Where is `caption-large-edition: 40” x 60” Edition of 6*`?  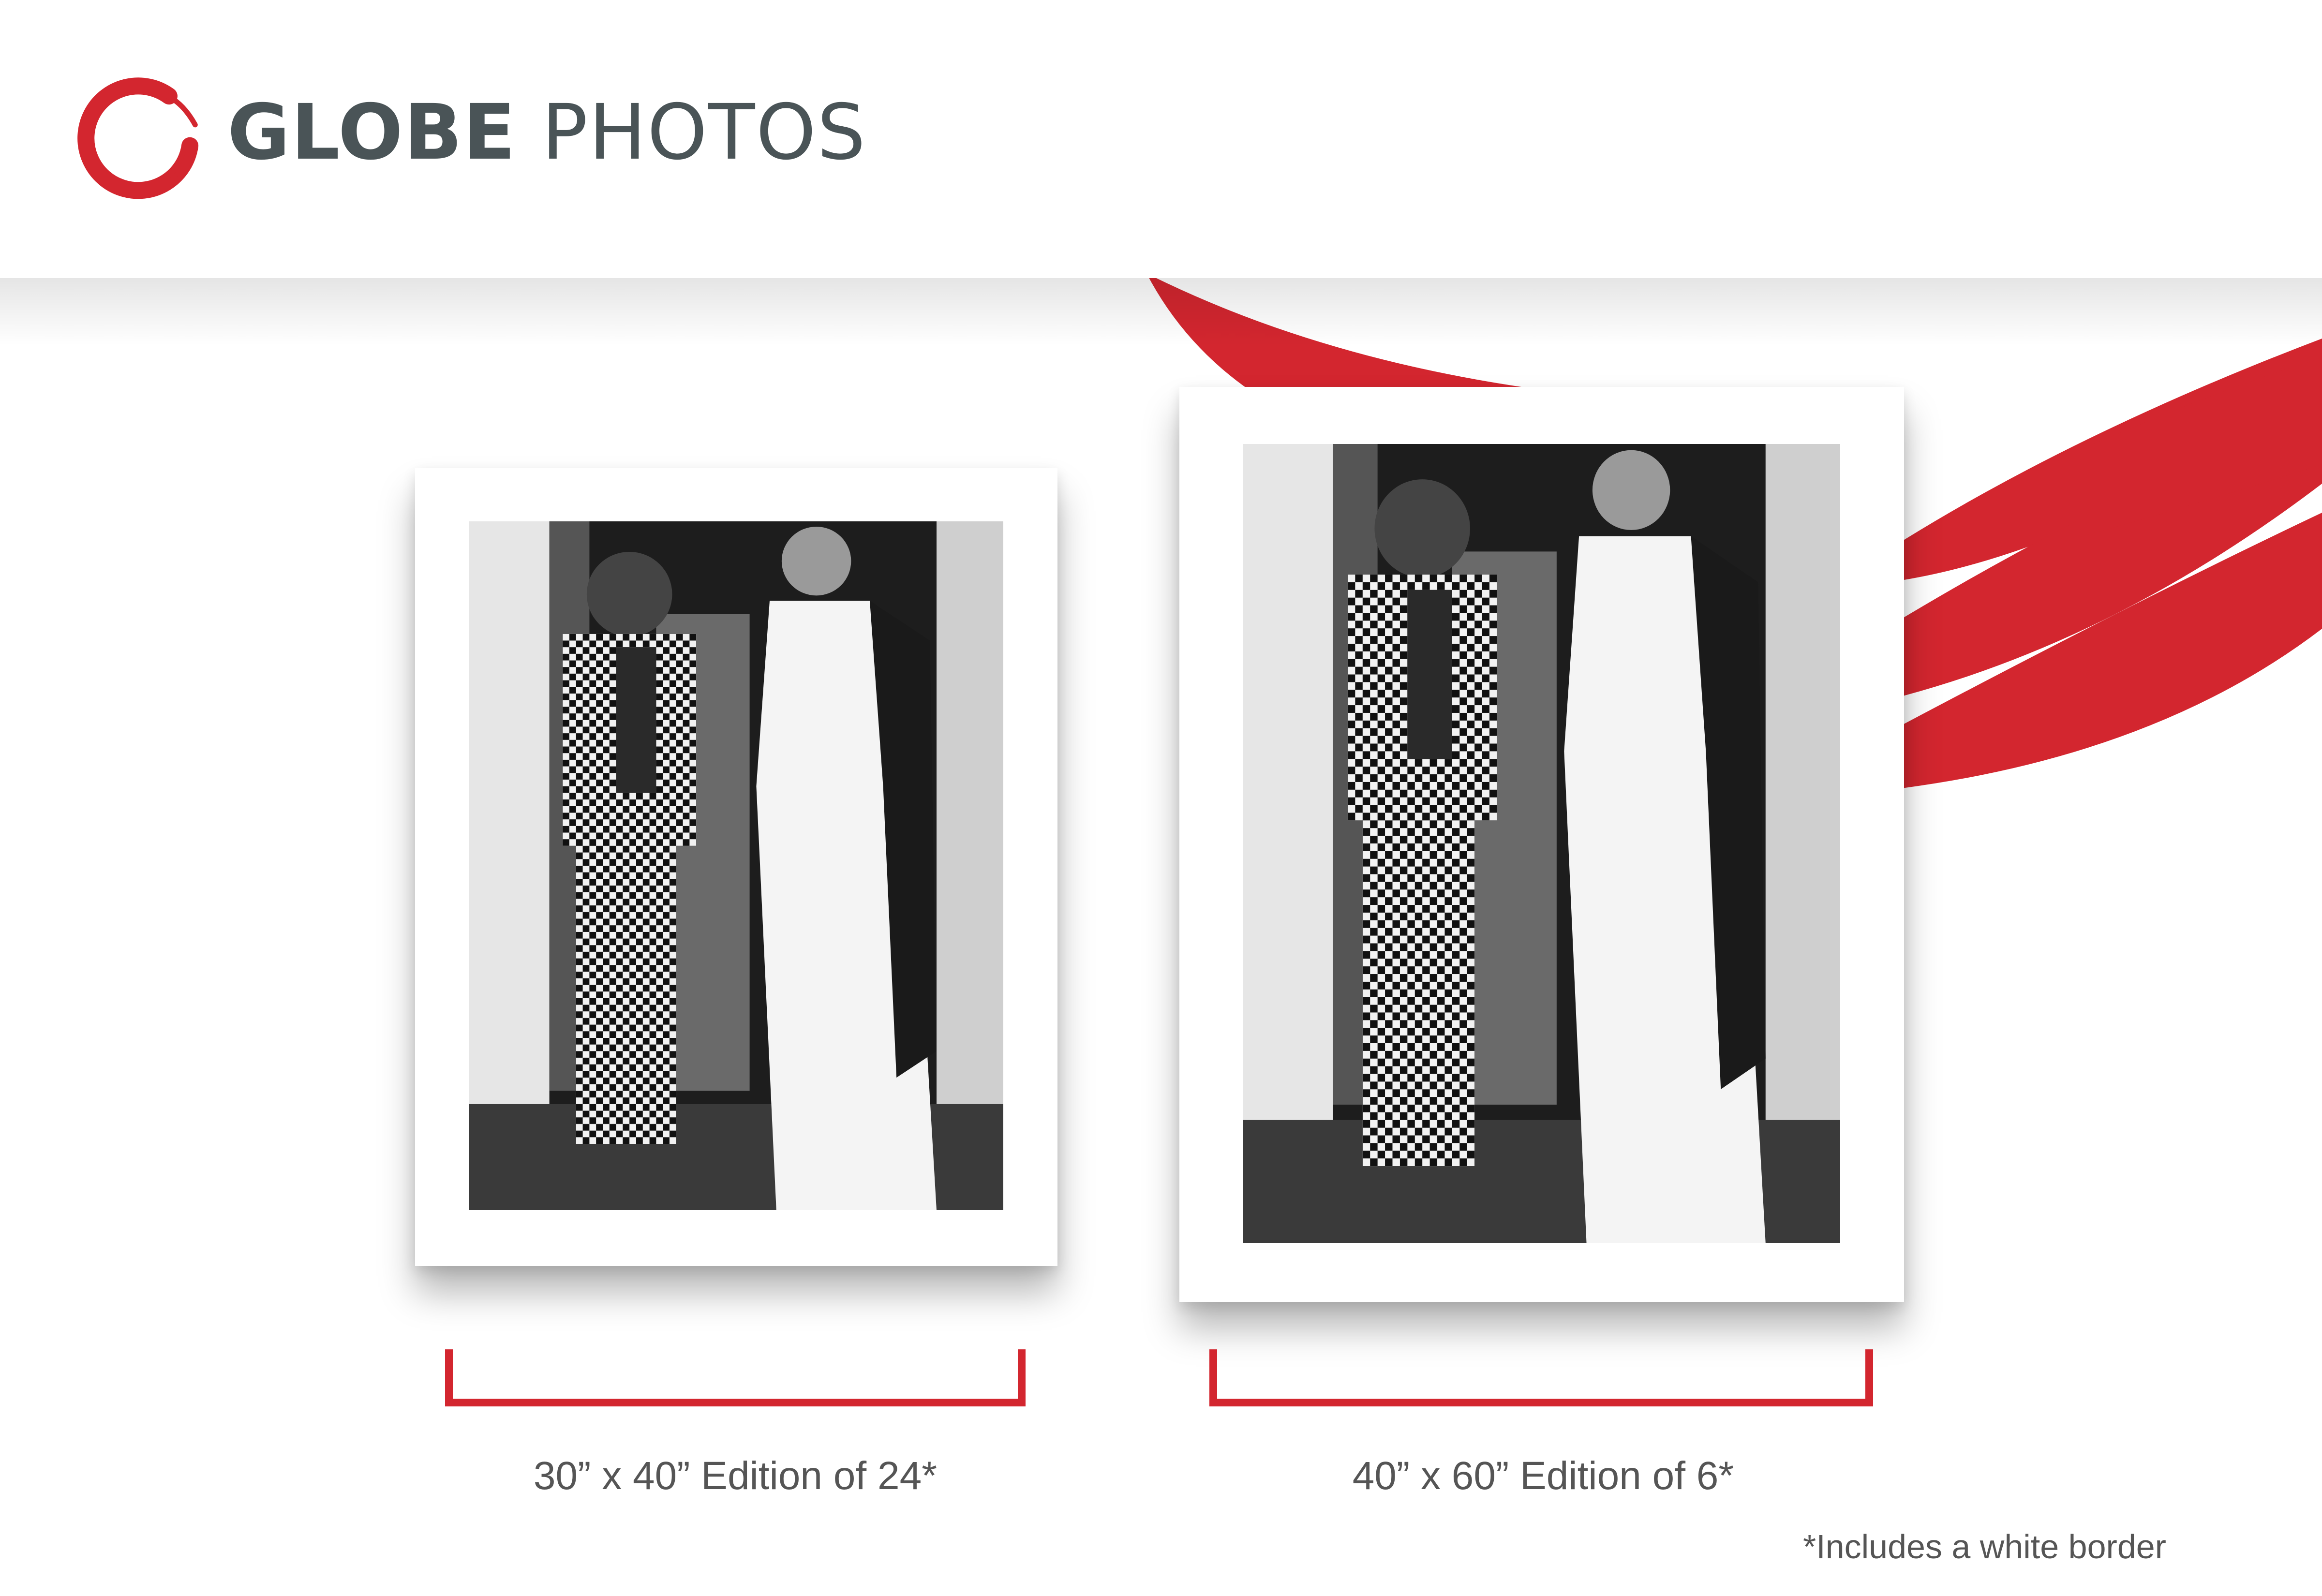
caption-large-edition: 40” x 60” Edition of 6* is located at coordinates (1543, 1476).